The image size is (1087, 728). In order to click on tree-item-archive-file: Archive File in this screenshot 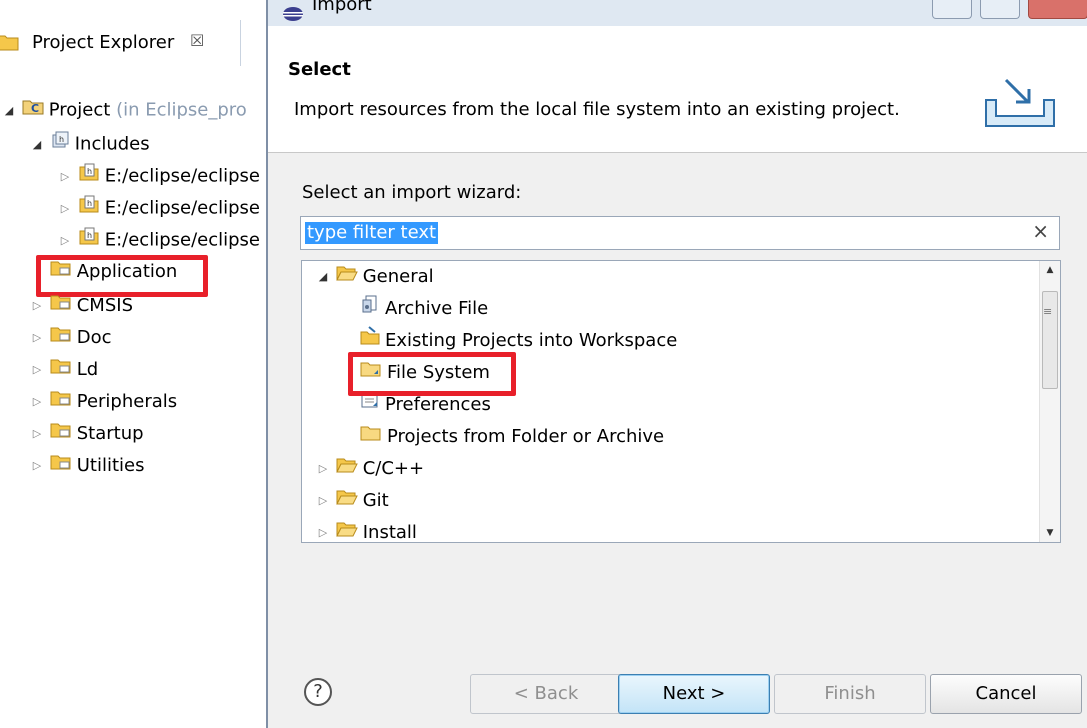, I will do `click(424, 309)`.